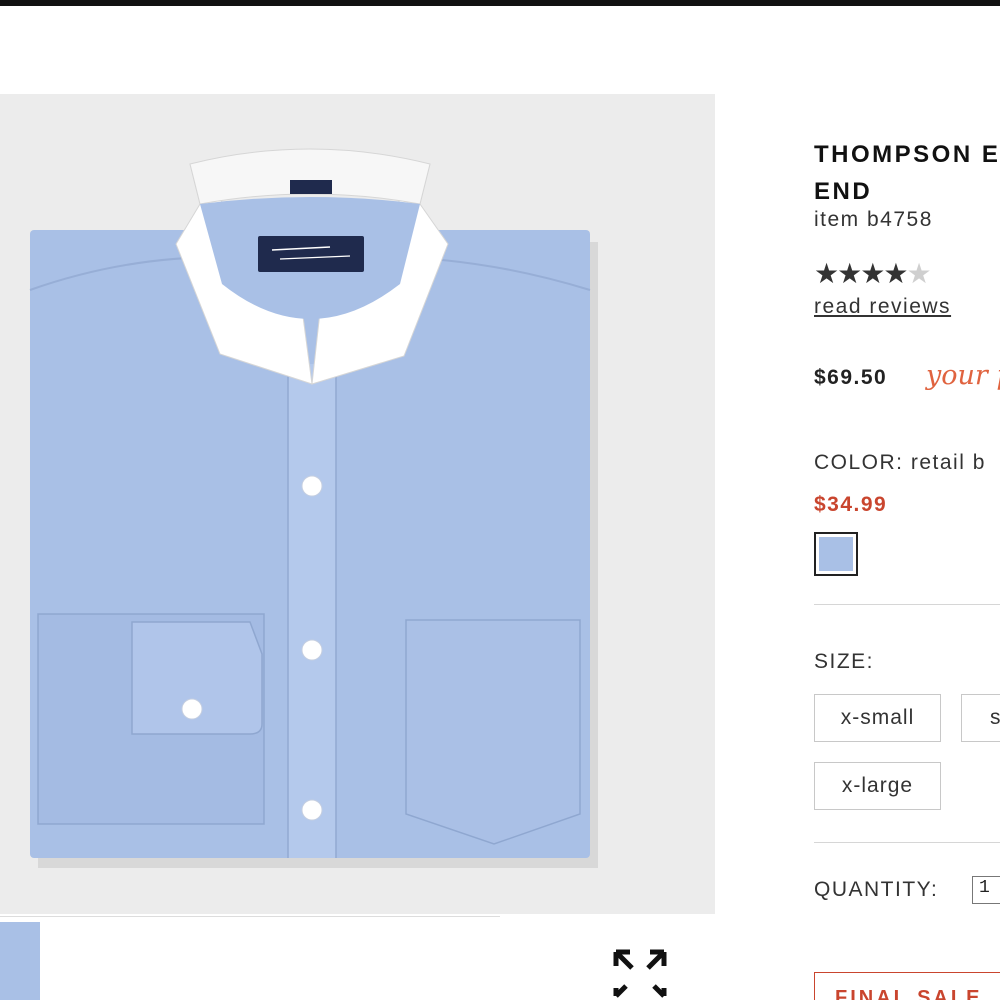 The width and height of the screenshot is (1000, 1005). I want to click on promo-text: your p, so click(963, 375).